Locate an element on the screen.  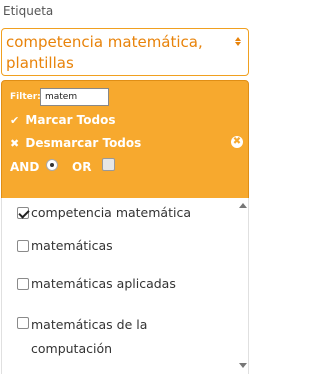
option-label: matemáticas is located at coordinates (72, 245).